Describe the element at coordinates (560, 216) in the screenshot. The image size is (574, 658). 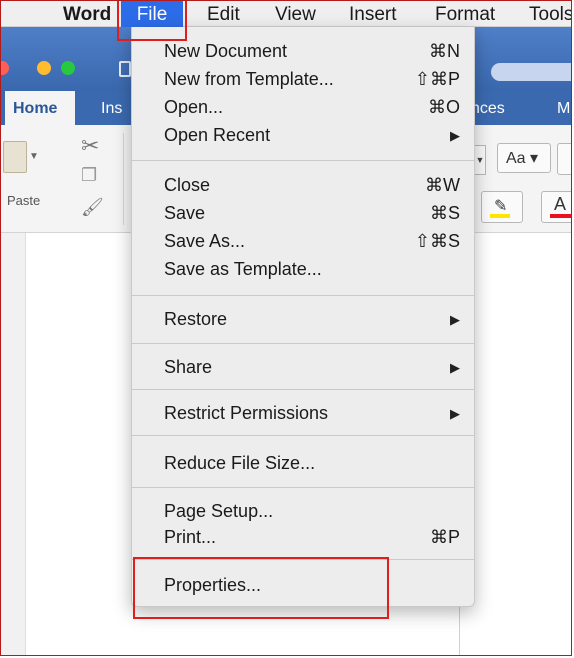
I see `font-color-bar` at that location.